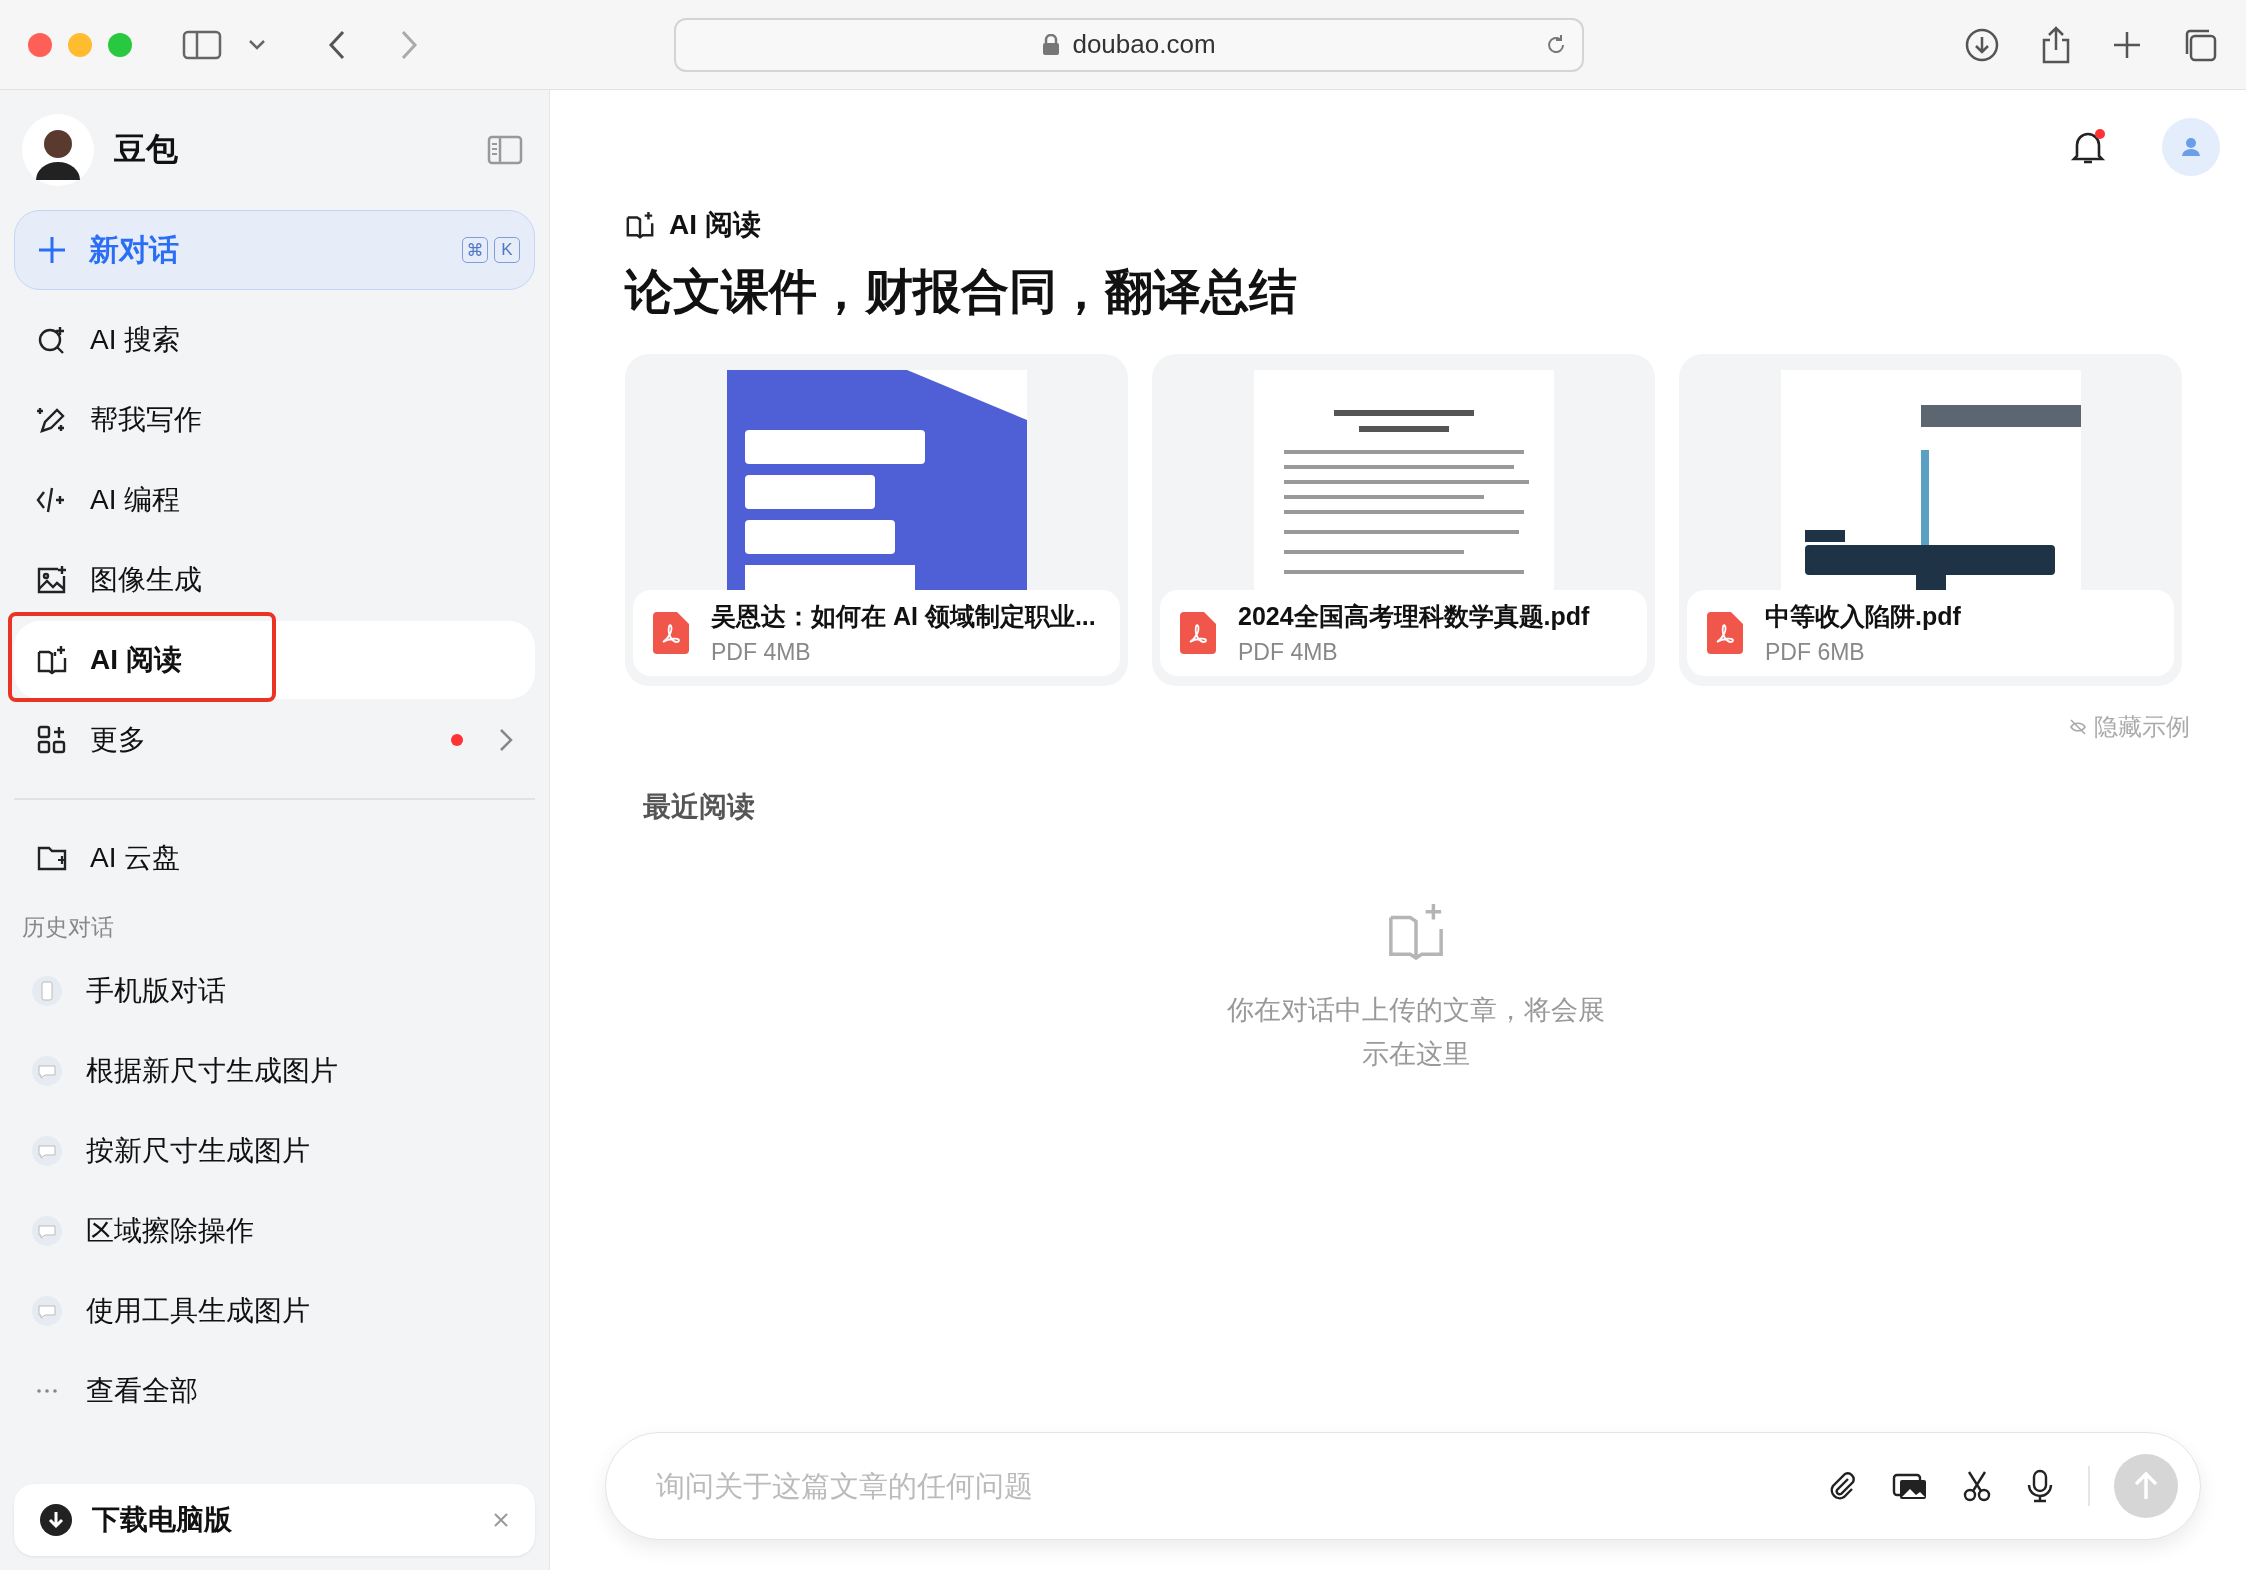 The image size is (2246, 1570). What do you see at coordinates (274, 1071) in the screenshot?
I see `history-item: 根据新尺寸生成图片` at bounding box center [274, 1071].